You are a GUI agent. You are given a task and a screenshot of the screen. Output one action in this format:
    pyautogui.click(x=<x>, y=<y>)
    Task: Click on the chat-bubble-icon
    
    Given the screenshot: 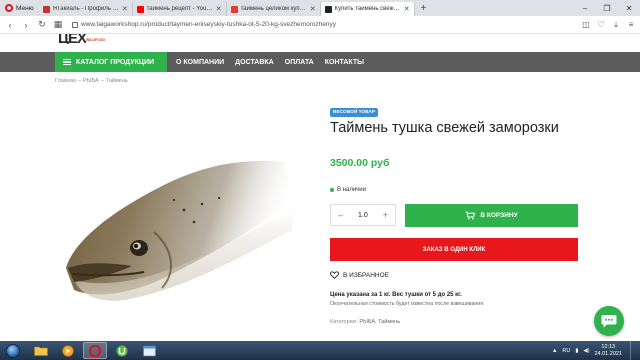 What is the action you would take?
    pyautogui.click(x=609, y=321)
    